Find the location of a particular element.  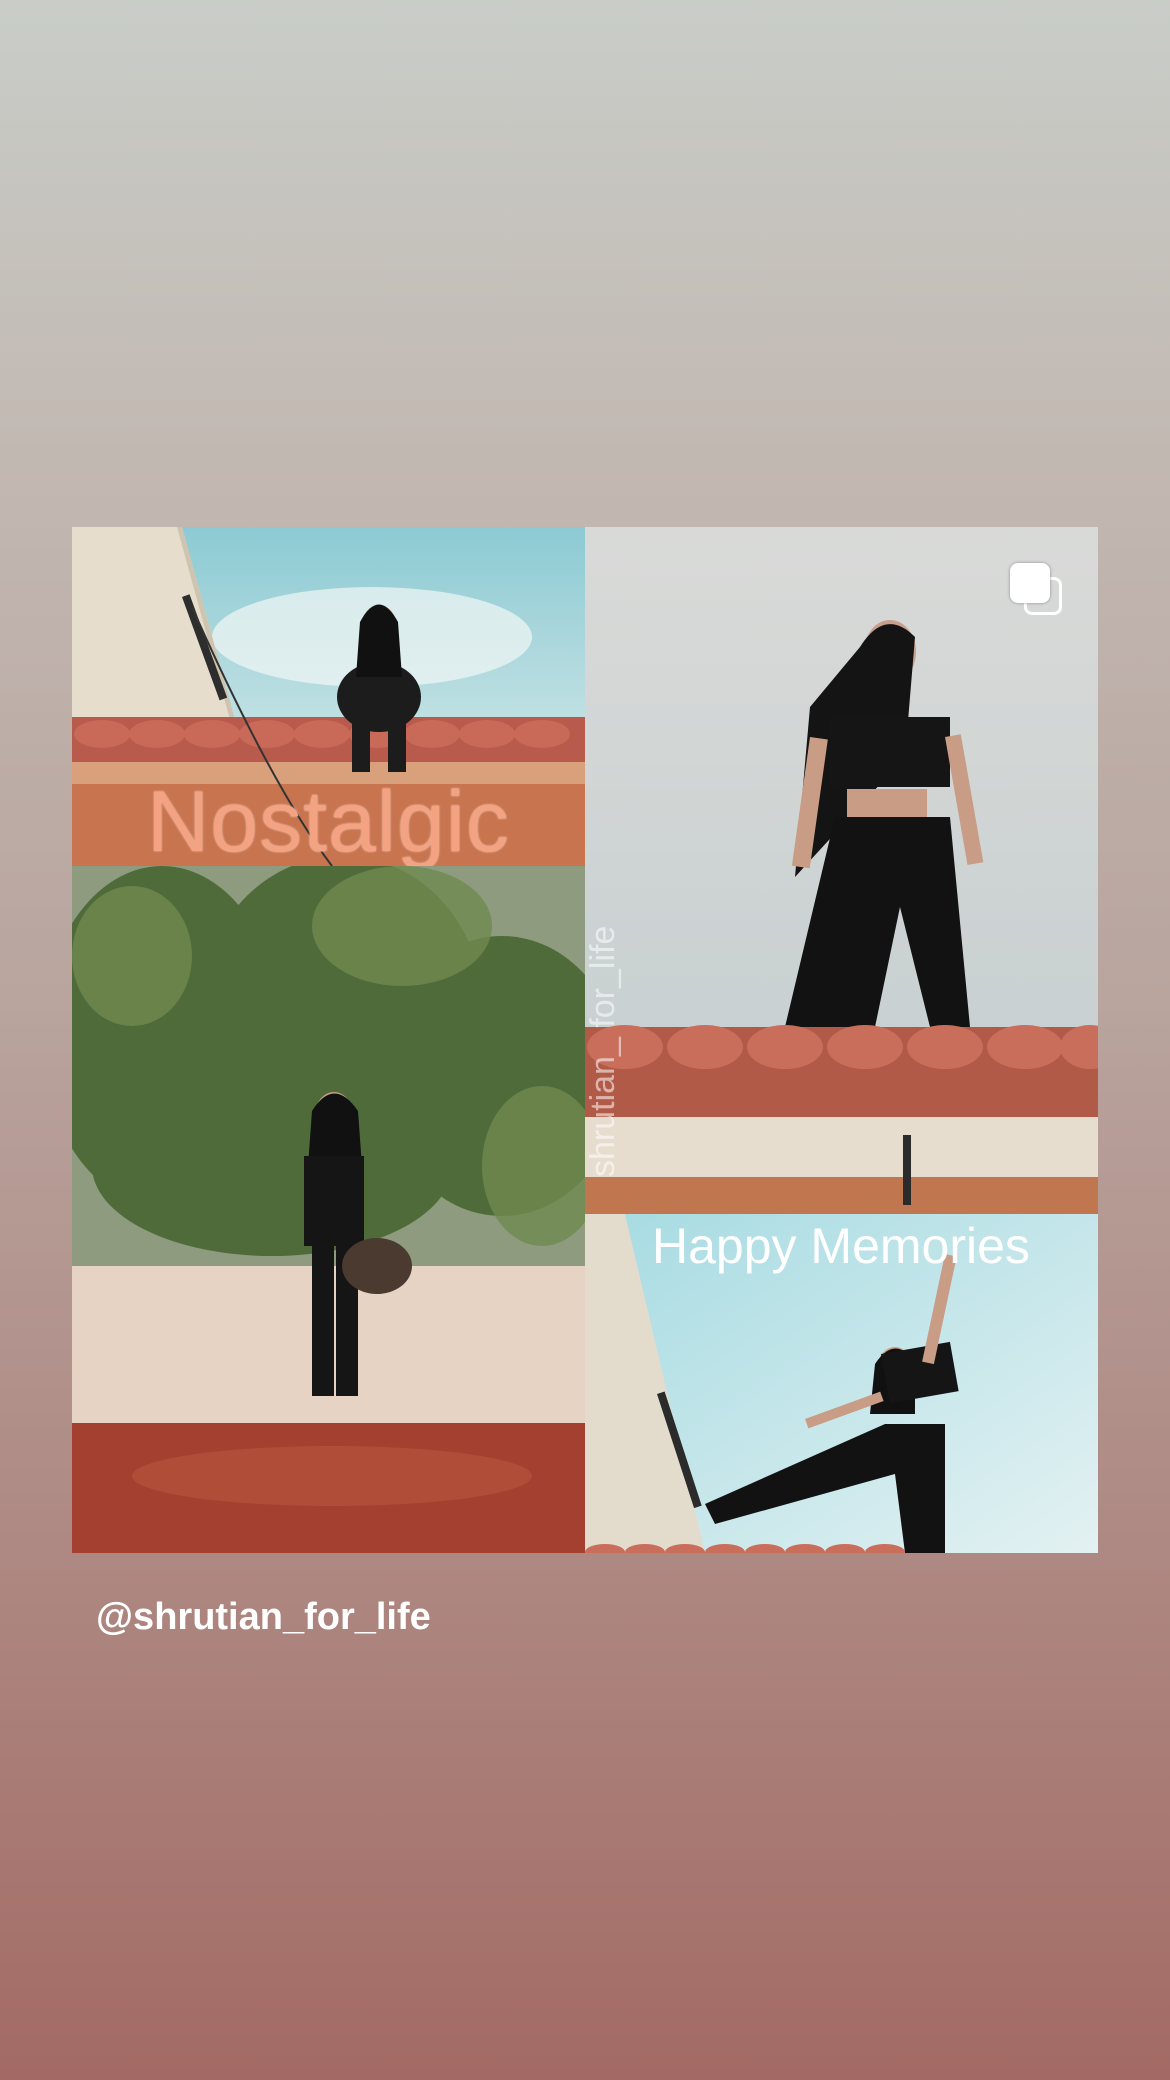

nostalgic-caption: Nostalgic is located at coordinates (328, 820).